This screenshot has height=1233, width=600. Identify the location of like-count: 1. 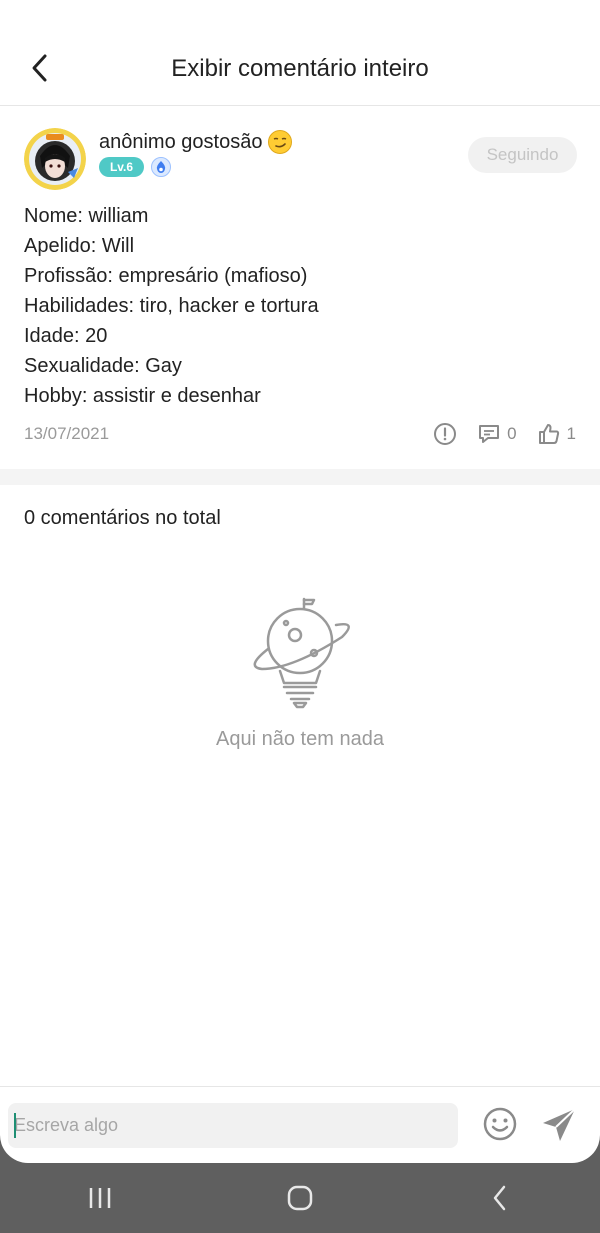
(571, 433).